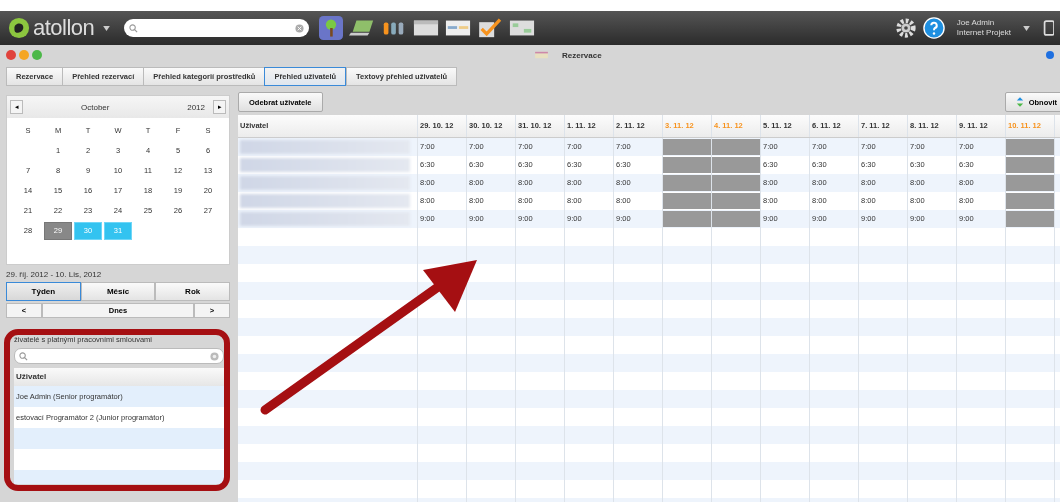 The image size is (1060, 502). Describe the element at coordinates (522, 28) in the screenshot. I see `diagram-icon` at that location.